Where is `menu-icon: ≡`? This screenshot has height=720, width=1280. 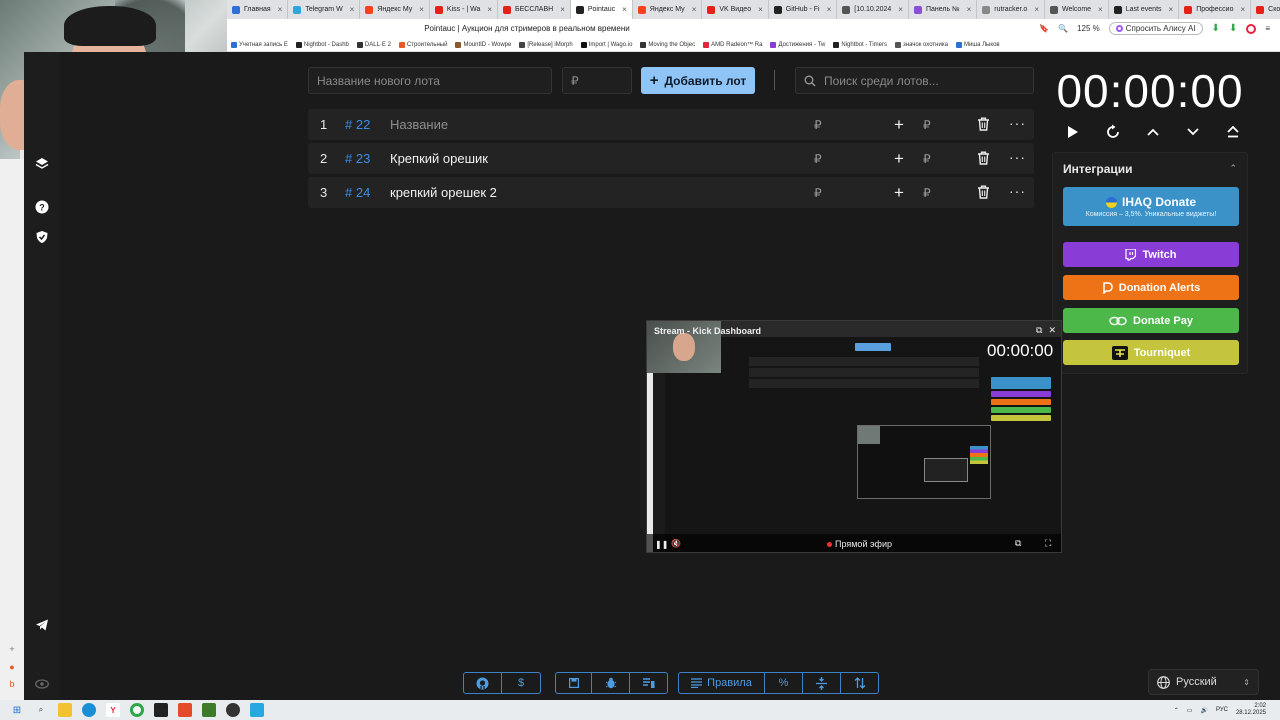 menu-icon: ≡ is located at coordinates (1267, 28).